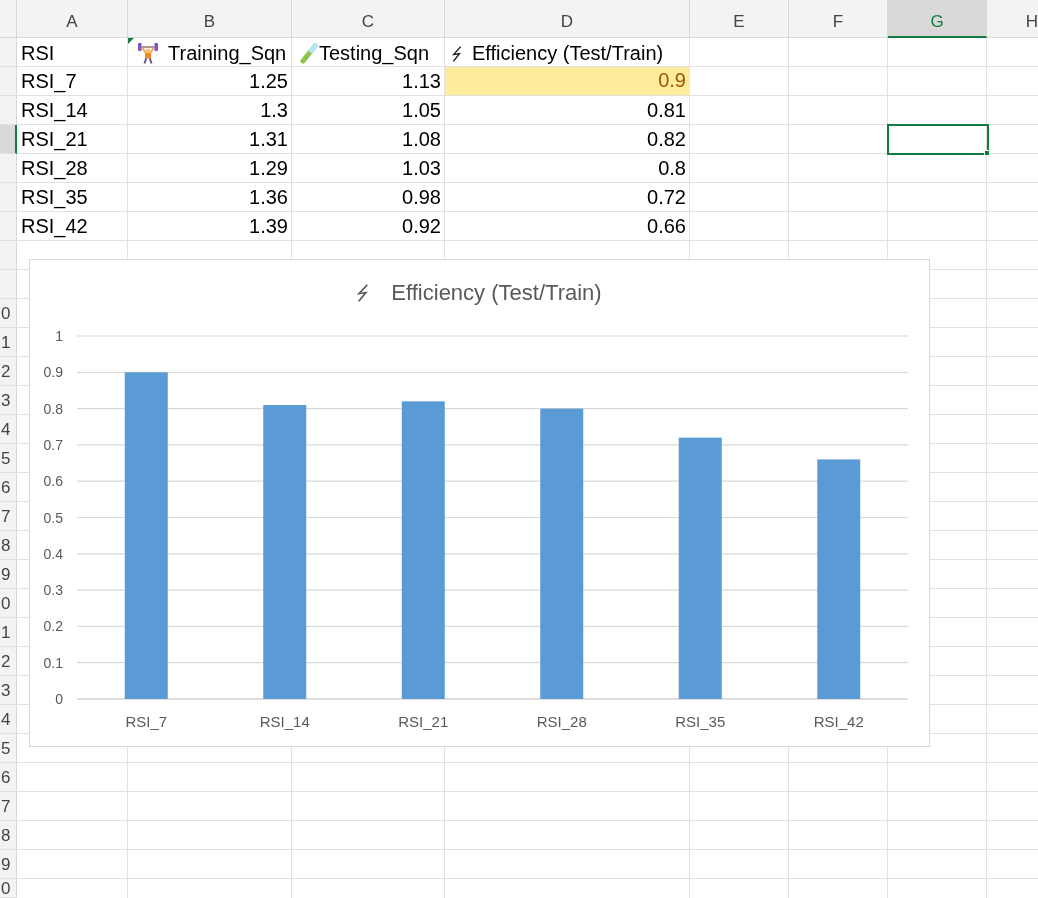  What do you see at coordinates (421, 110) in the screenshot?
I see `table-cell-text: 1.05` at bounding box center [421, 110].